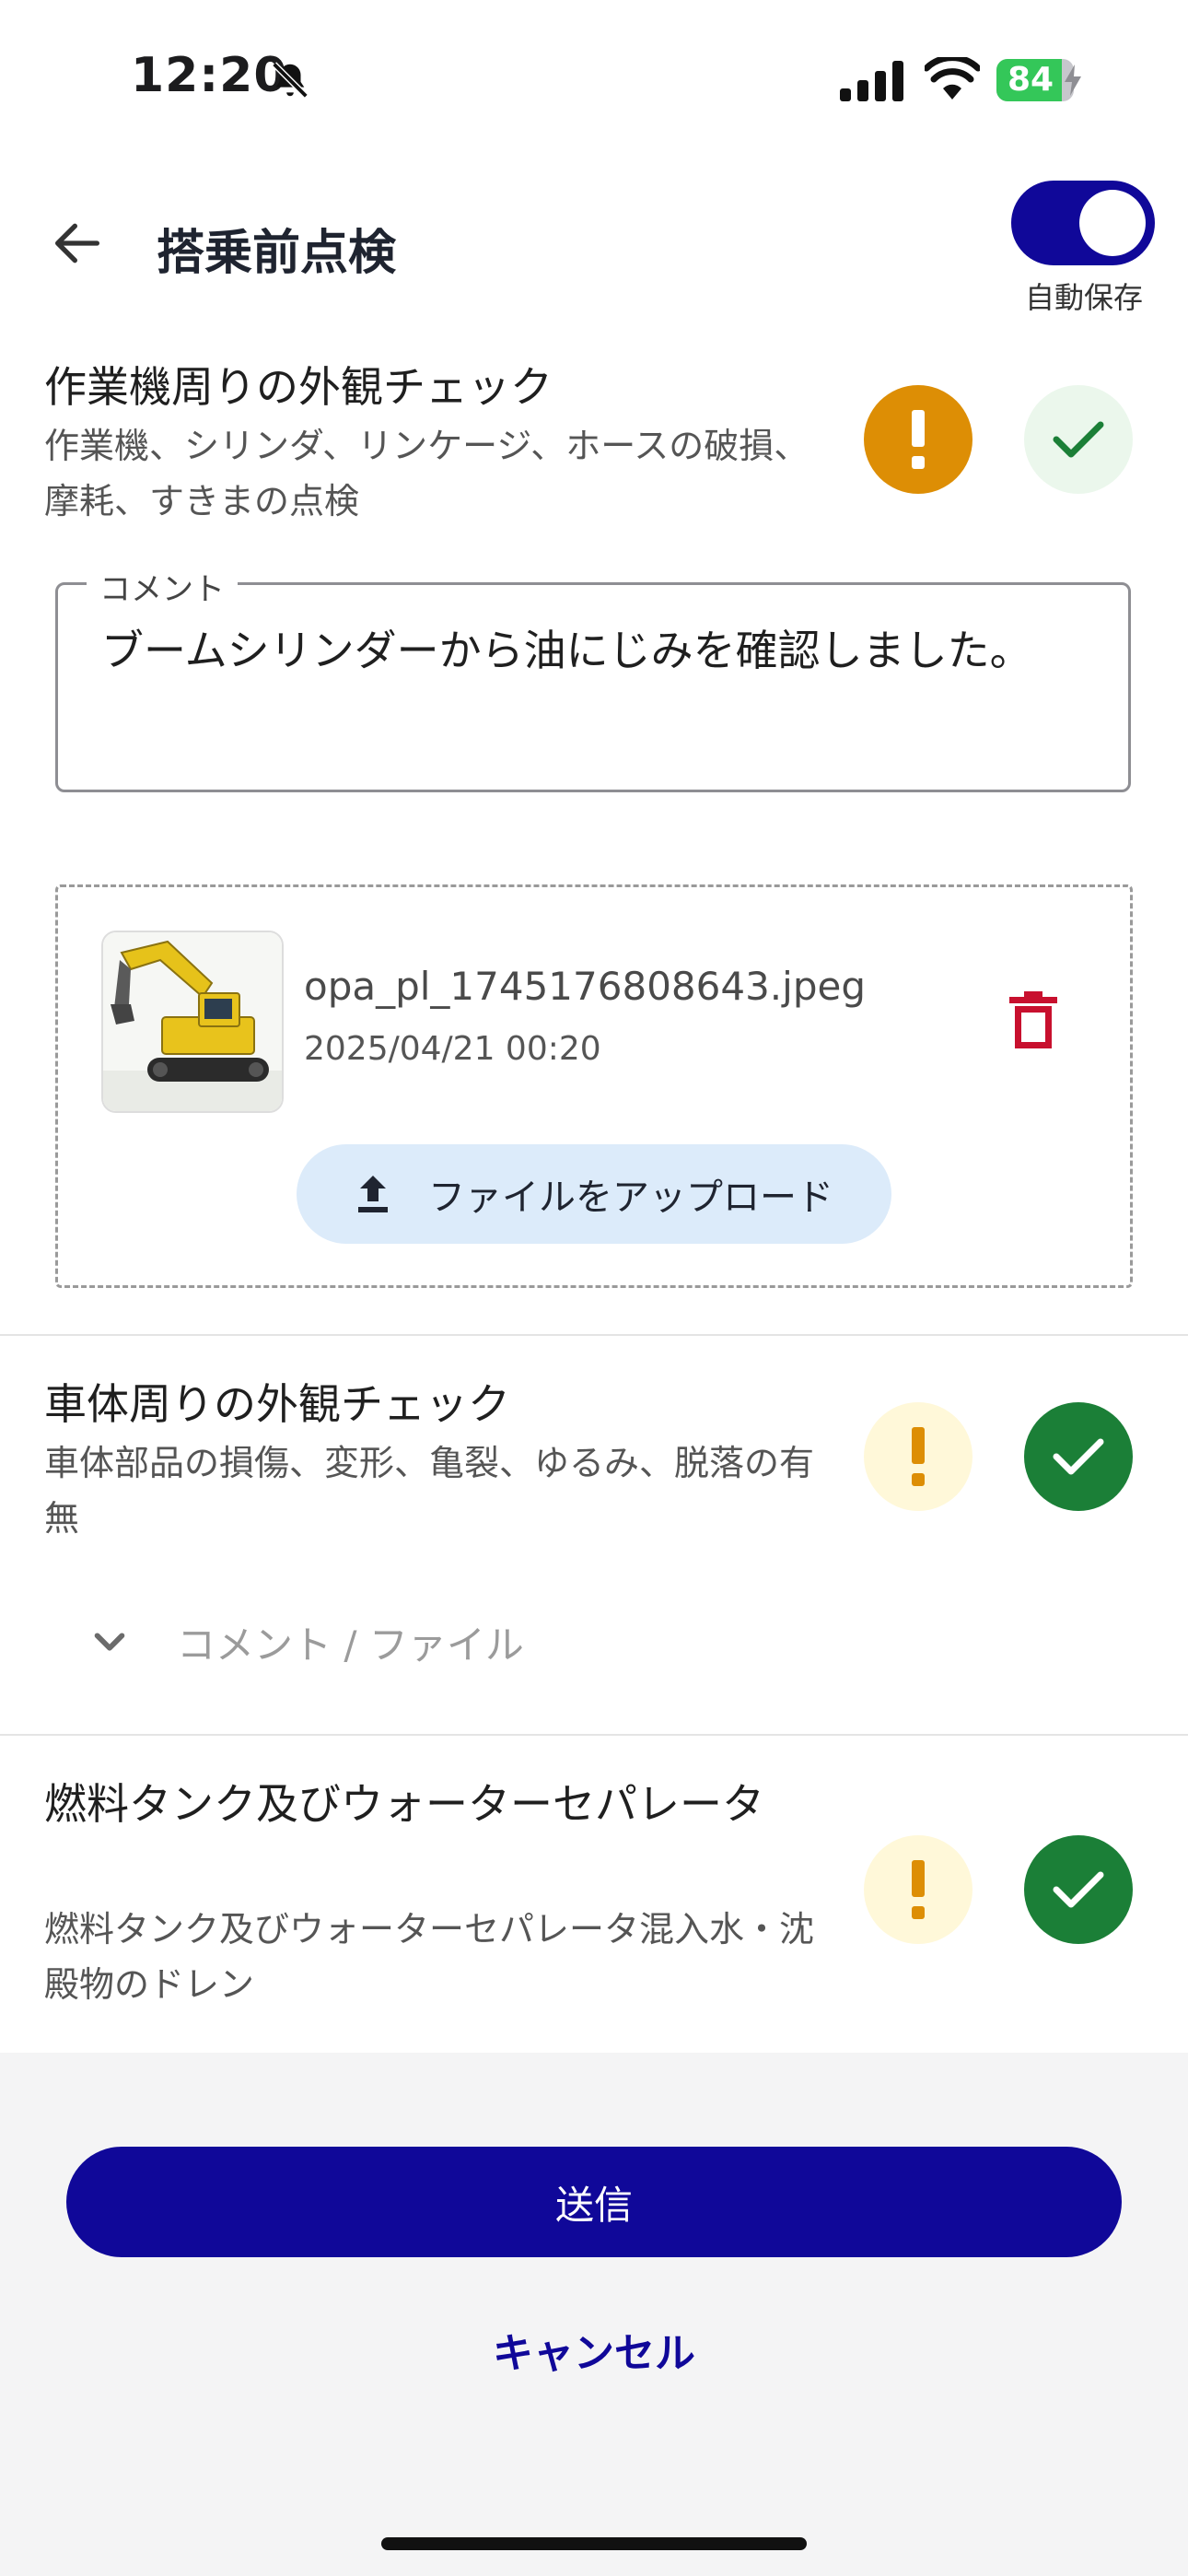 The width and height of the screenshot is (1188, 2576). I want to click on comment-field, so click(593, 687).